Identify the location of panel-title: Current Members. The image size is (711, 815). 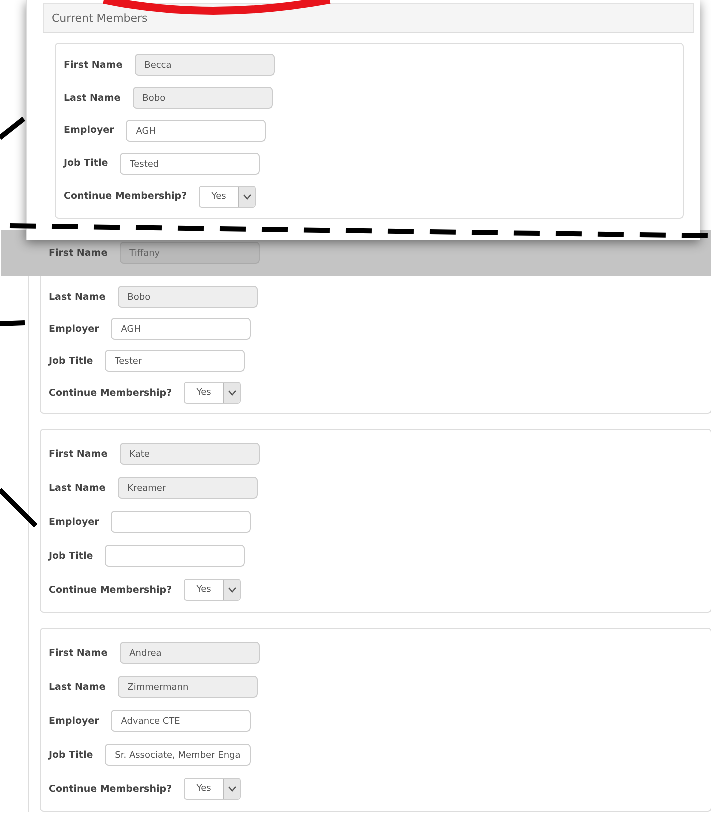
(100, 18).